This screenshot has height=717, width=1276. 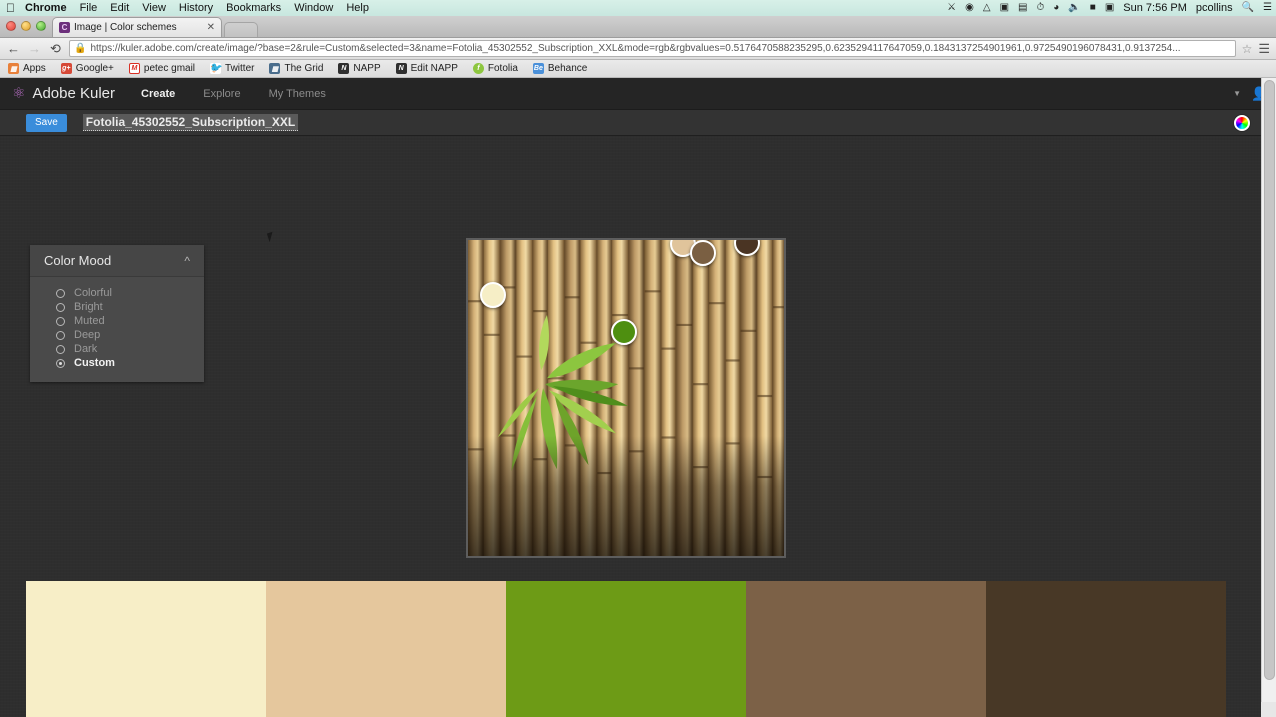 I want to click on kuler-main-nav: Create Explore My Themes, so click(x=233, y=94).